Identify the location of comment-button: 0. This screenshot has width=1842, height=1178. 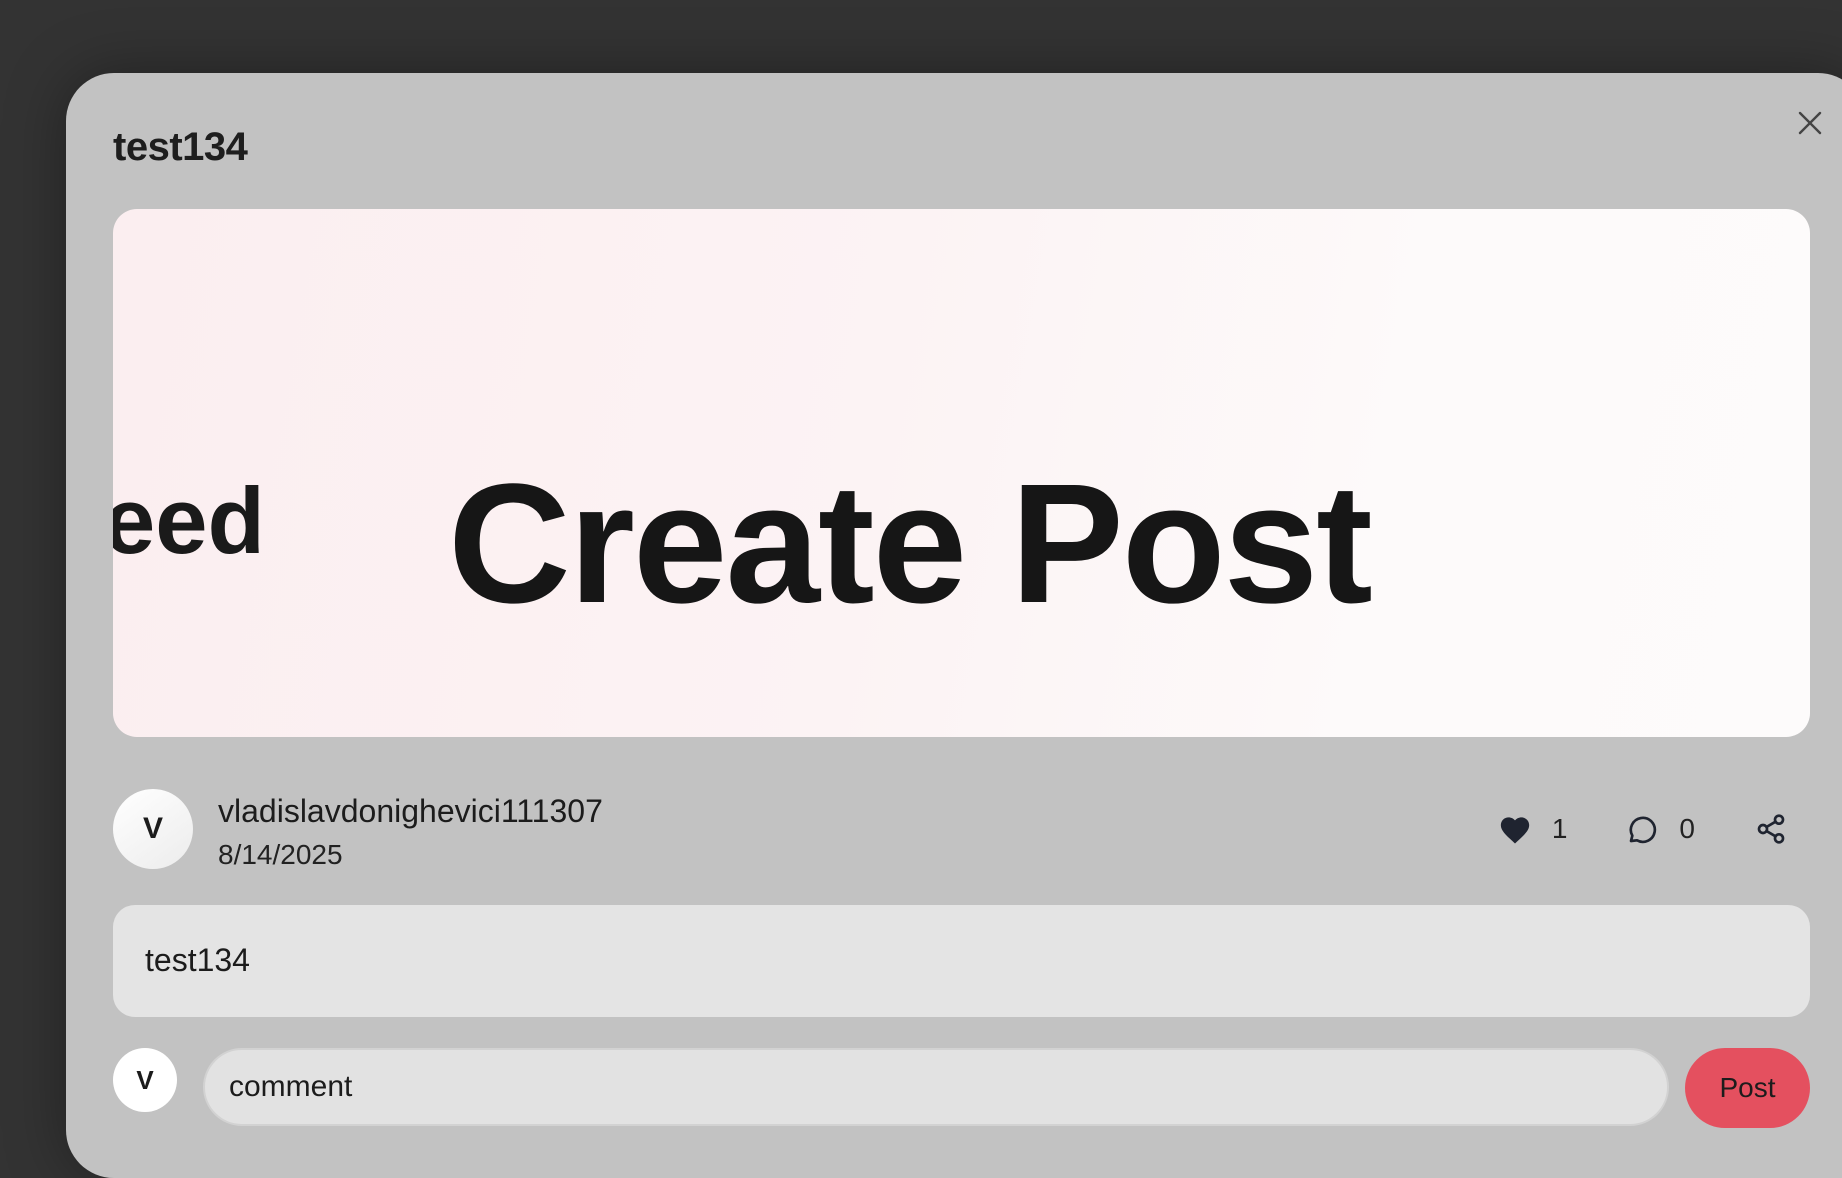
(1661, 829).